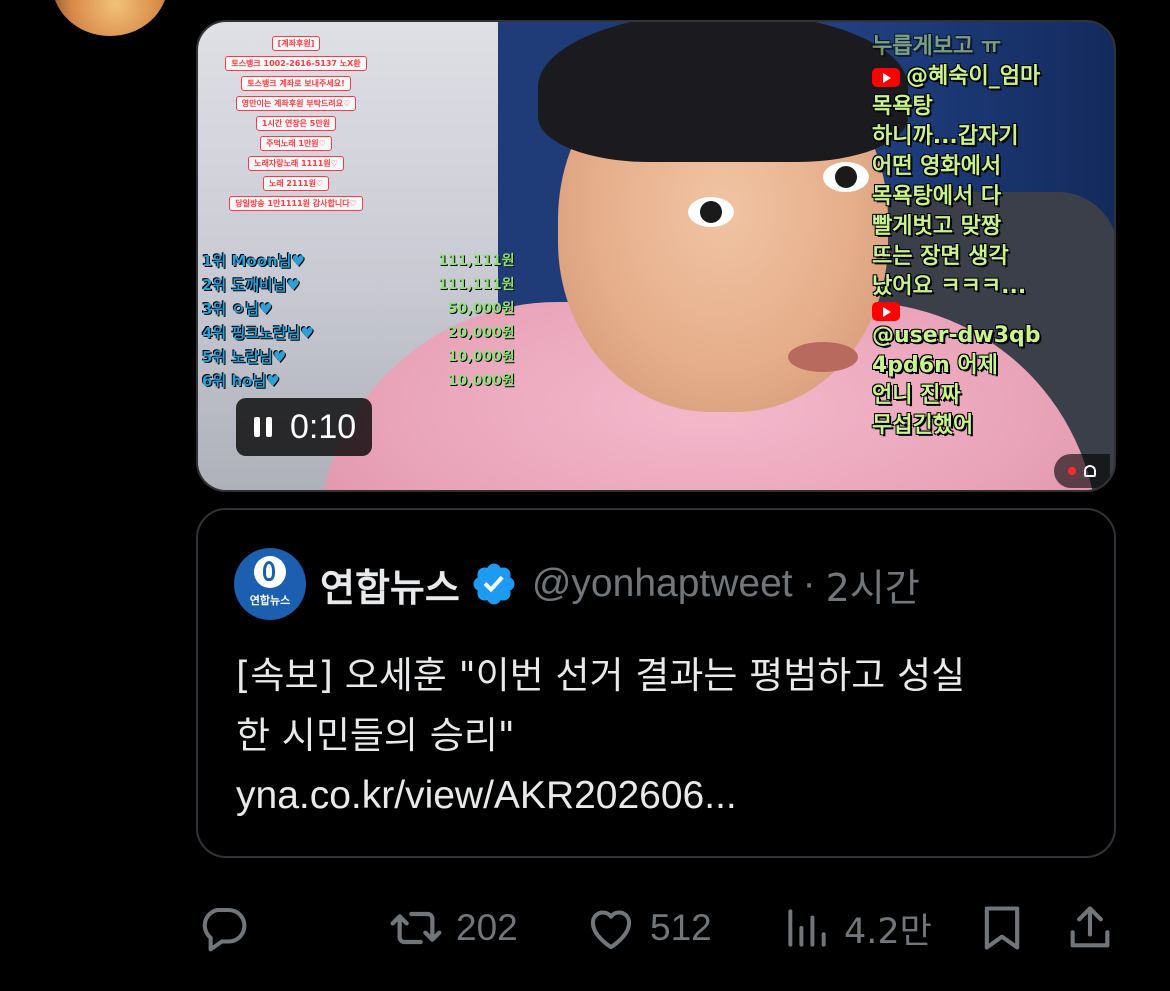  I want to click on donor-rank-line: 6위 ho님♥, so click(241, 381).